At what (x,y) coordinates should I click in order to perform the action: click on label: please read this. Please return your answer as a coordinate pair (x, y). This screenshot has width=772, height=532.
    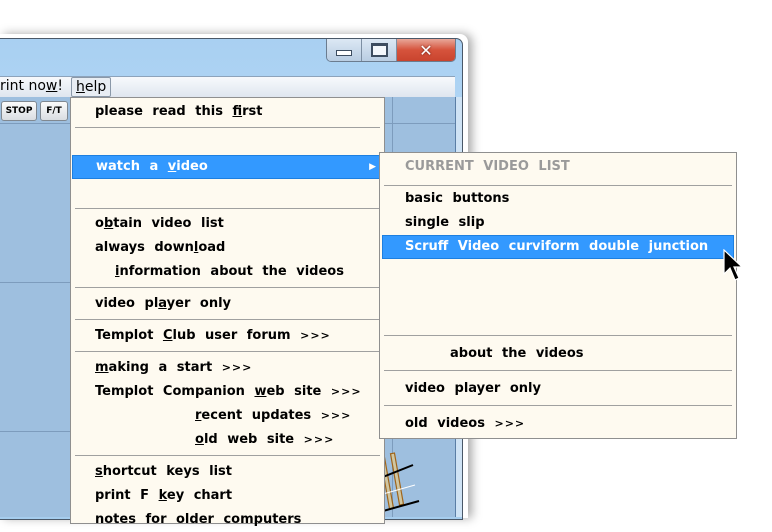
    Looking at the image, I should click on (164, 111).